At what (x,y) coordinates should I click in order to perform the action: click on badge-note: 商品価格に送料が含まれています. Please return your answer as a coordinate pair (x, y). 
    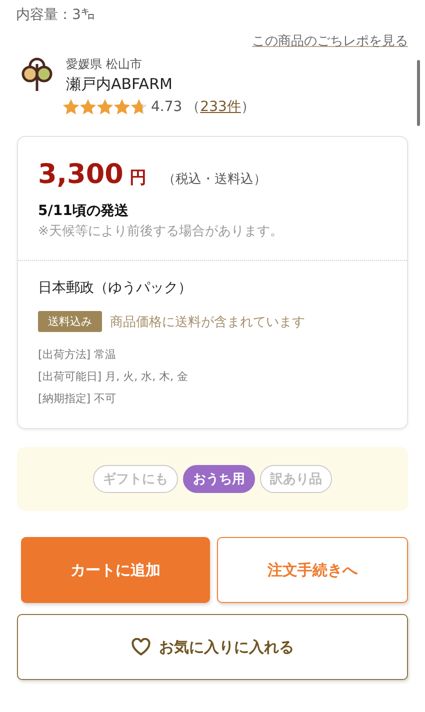
    Looking at the image, I should click on (207, 322).